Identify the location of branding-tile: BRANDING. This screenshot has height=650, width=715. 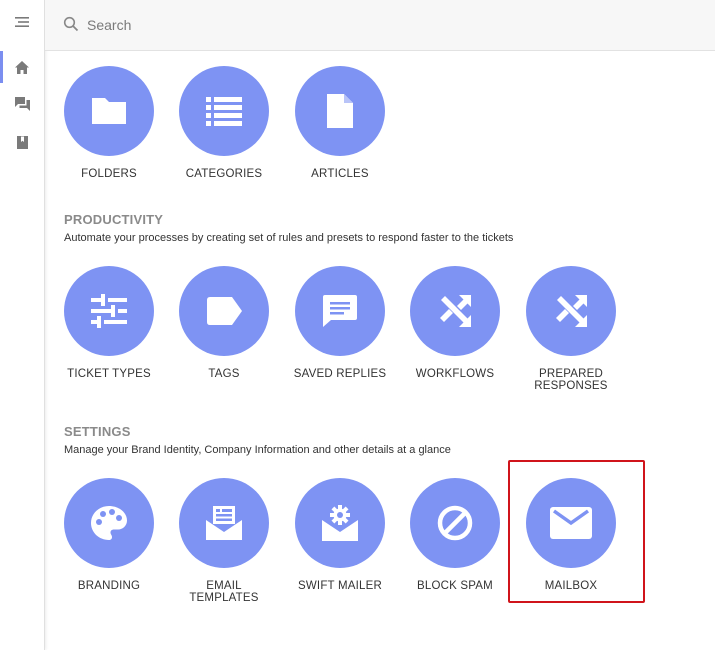
(109, 535).